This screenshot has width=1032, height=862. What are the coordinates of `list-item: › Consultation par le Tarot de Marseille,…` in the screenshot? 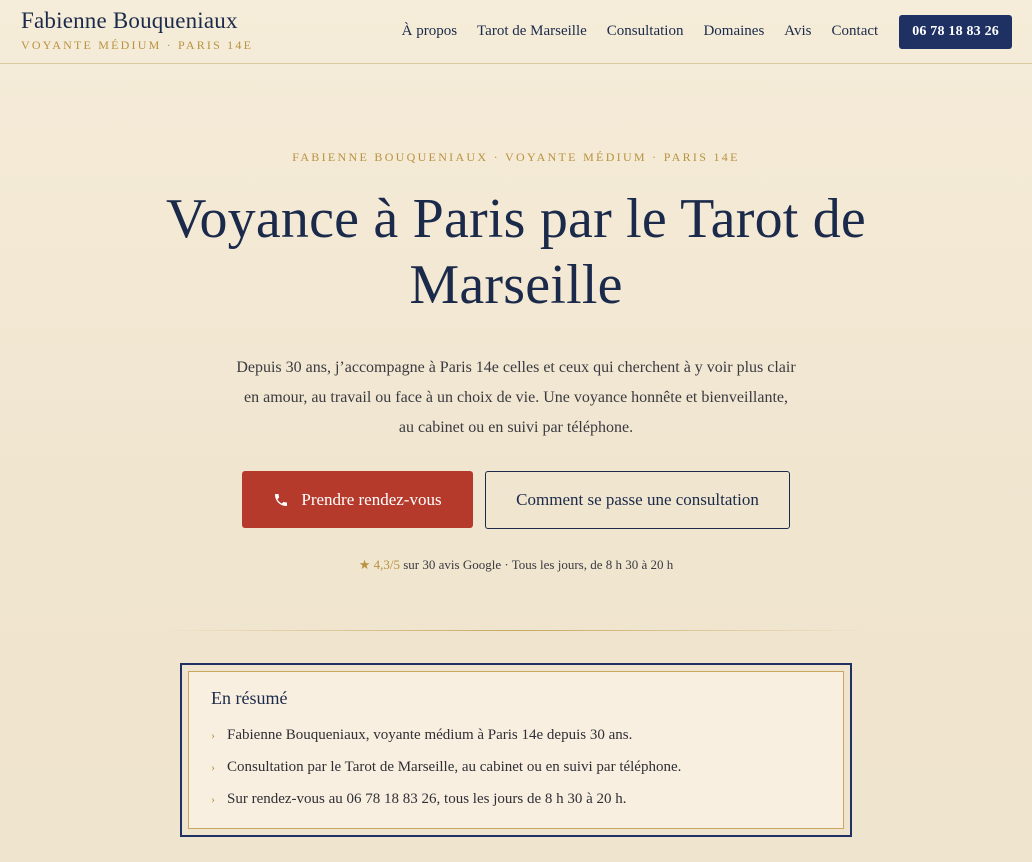 It's located at (516, 767).